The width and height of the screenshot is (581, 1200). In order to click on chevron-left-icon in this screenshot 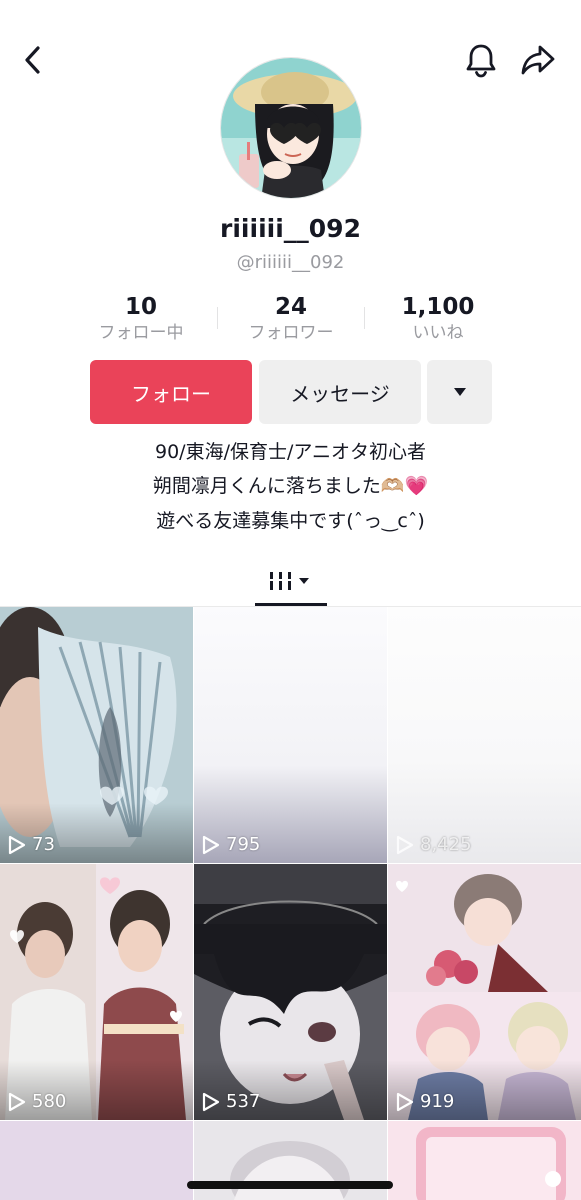, I will do `click(32, 60)`.